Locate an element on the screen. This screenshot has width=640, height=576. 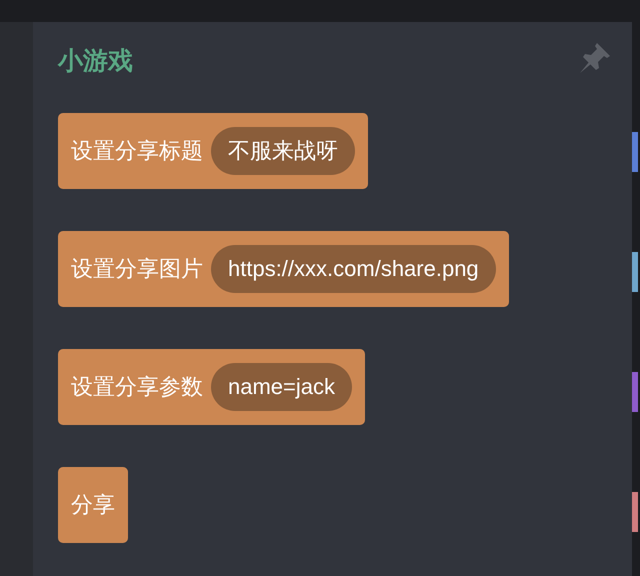
block-label: 分享 is located at coordinates (93, 506).